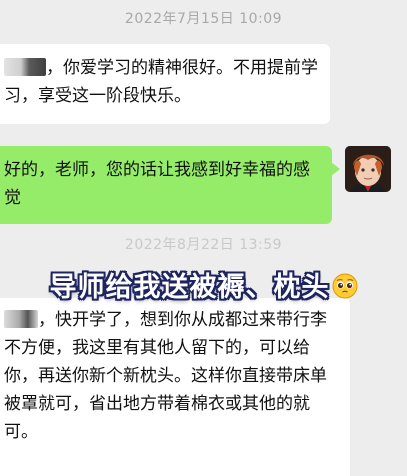 The image size is (407, 476). What do you see at coordinates (161, 82) in the screenshot?
I see `message-text: ，你爱学习的精神很好。不用提前学习，享受这一阶段快乐。` at bounding box center [161, 82].